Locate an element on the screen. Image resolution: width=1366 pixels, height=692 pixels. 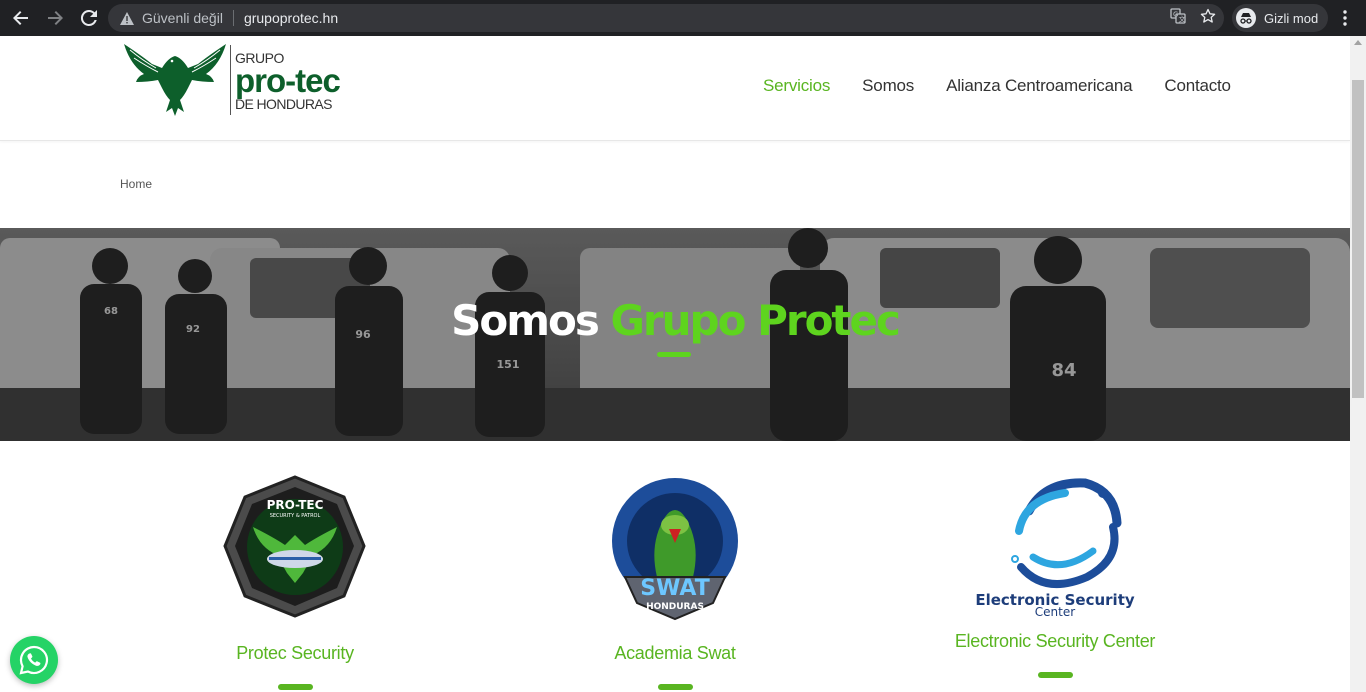
browser-menu-button is located at coordinates (1345, 18).